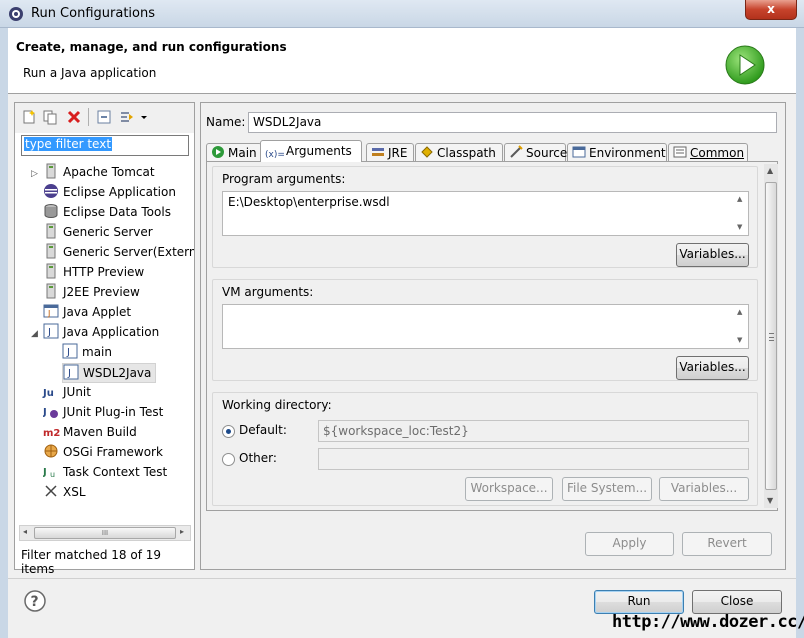 This screenshot has width=804, height=638. What do you see at coordinates (34, 174) in the screenshot?
I see `expand-arrow-icon: ▷` at bounding box center [34, 174].